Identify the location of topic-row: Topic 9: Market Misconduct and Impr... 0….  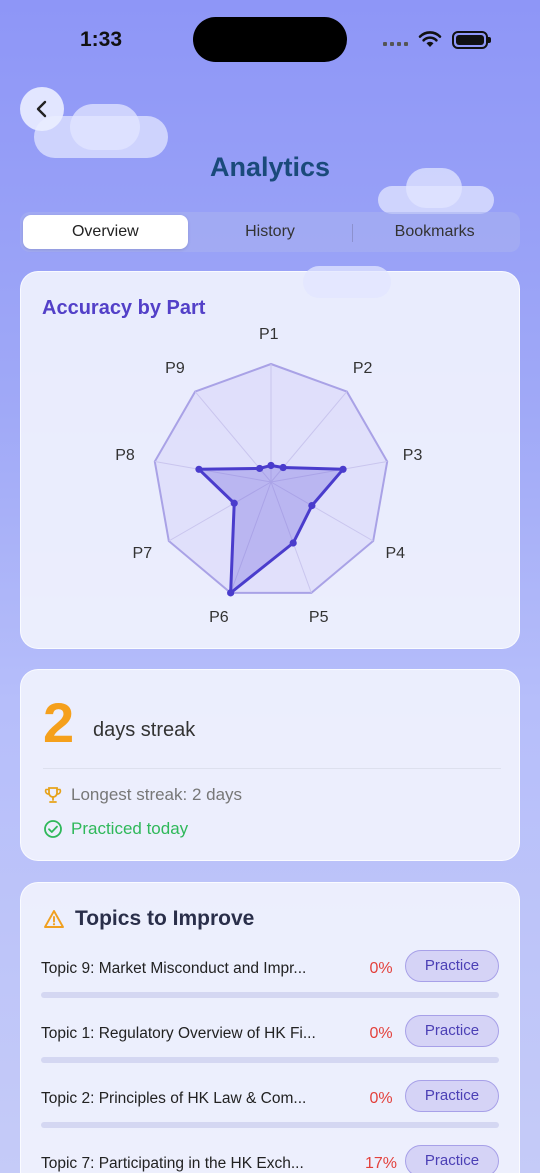
(271, 976).